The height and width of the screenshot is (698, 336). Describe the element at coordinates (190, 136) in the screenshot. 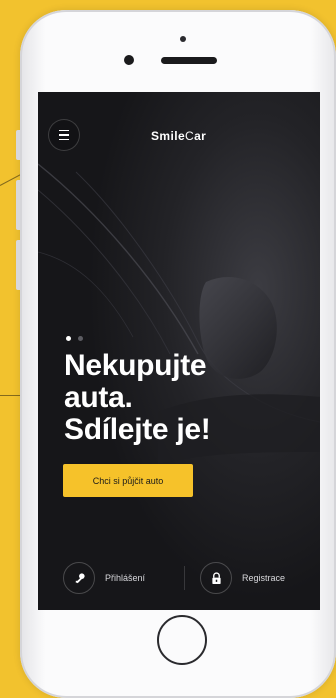

I see `brand-logo-glyph: C` at that location.